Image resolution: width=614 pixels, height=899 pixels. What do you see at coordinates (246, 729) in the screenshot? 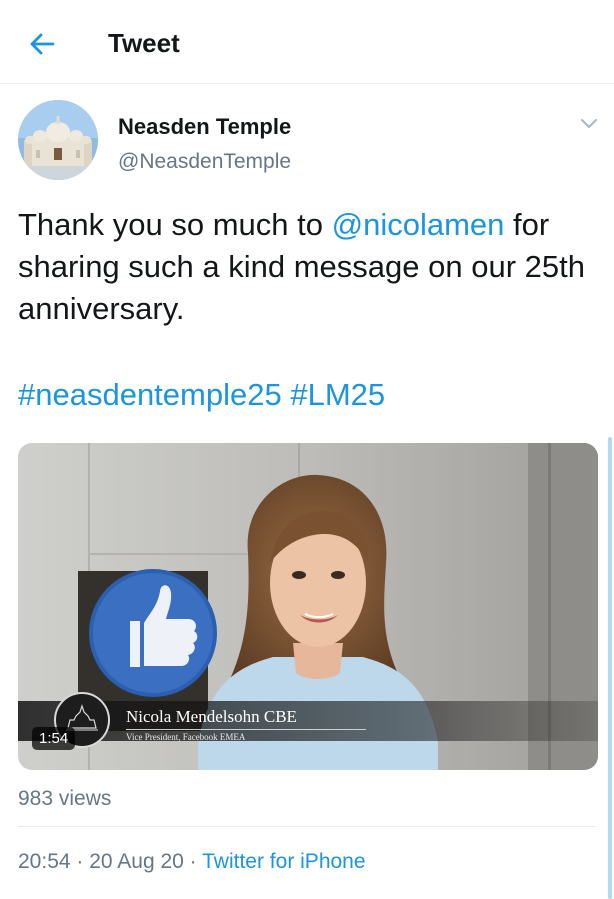
I see `lower-third-divider` at bounding box center [246, 729].